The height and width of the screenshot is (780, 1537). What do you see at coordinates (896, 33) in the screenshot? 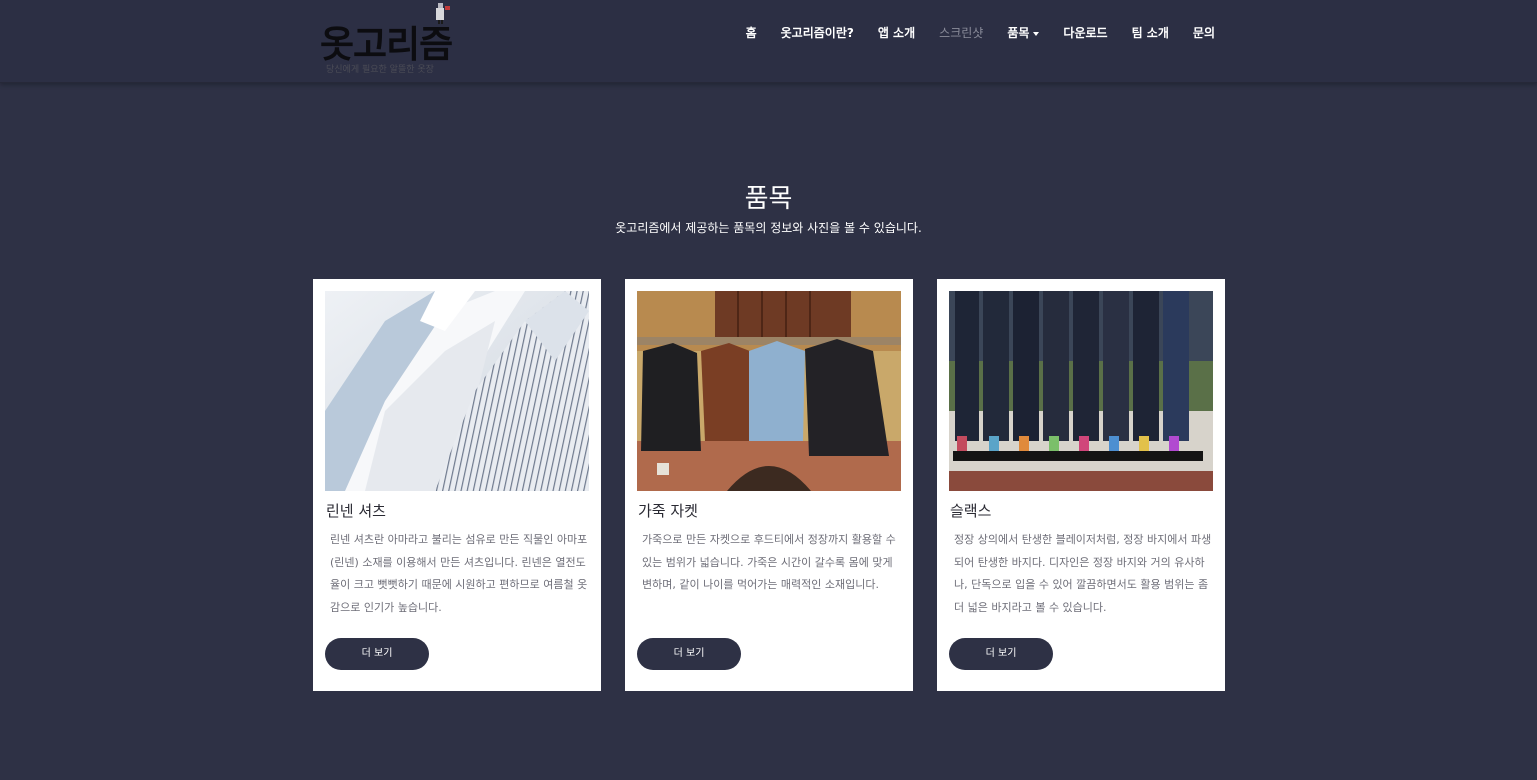
I see `nav-item-app-intro: 앱 소개` at bounding box center [896, 33].